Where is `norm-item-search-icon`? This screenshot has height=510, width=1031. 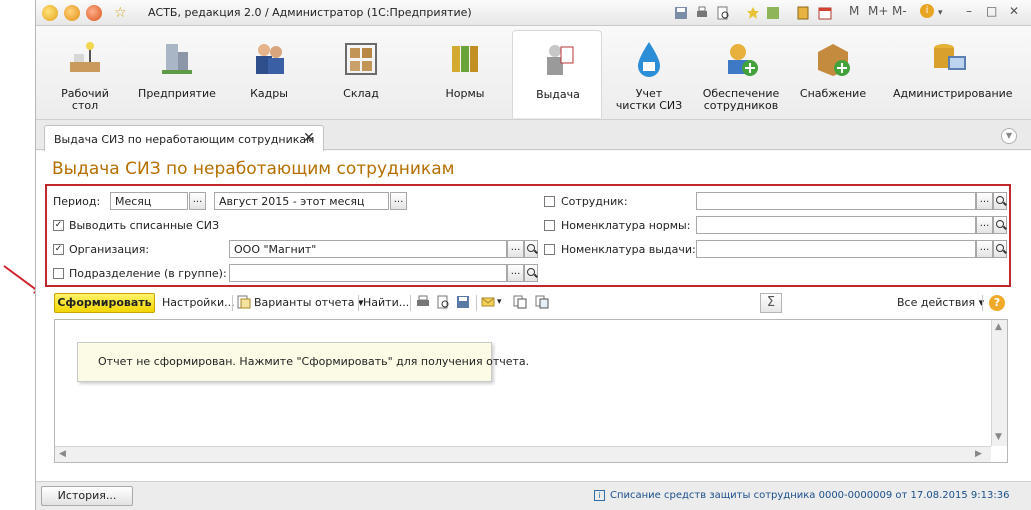
norm-item-search-icon is located at coordinates (1000, 225).